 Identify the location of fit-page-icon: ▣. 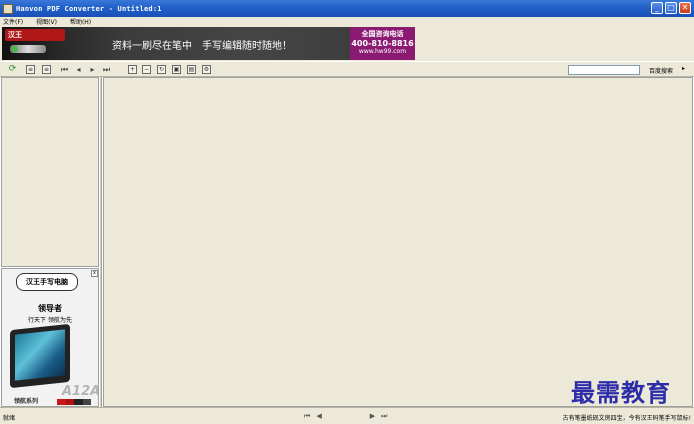
(176, 69).